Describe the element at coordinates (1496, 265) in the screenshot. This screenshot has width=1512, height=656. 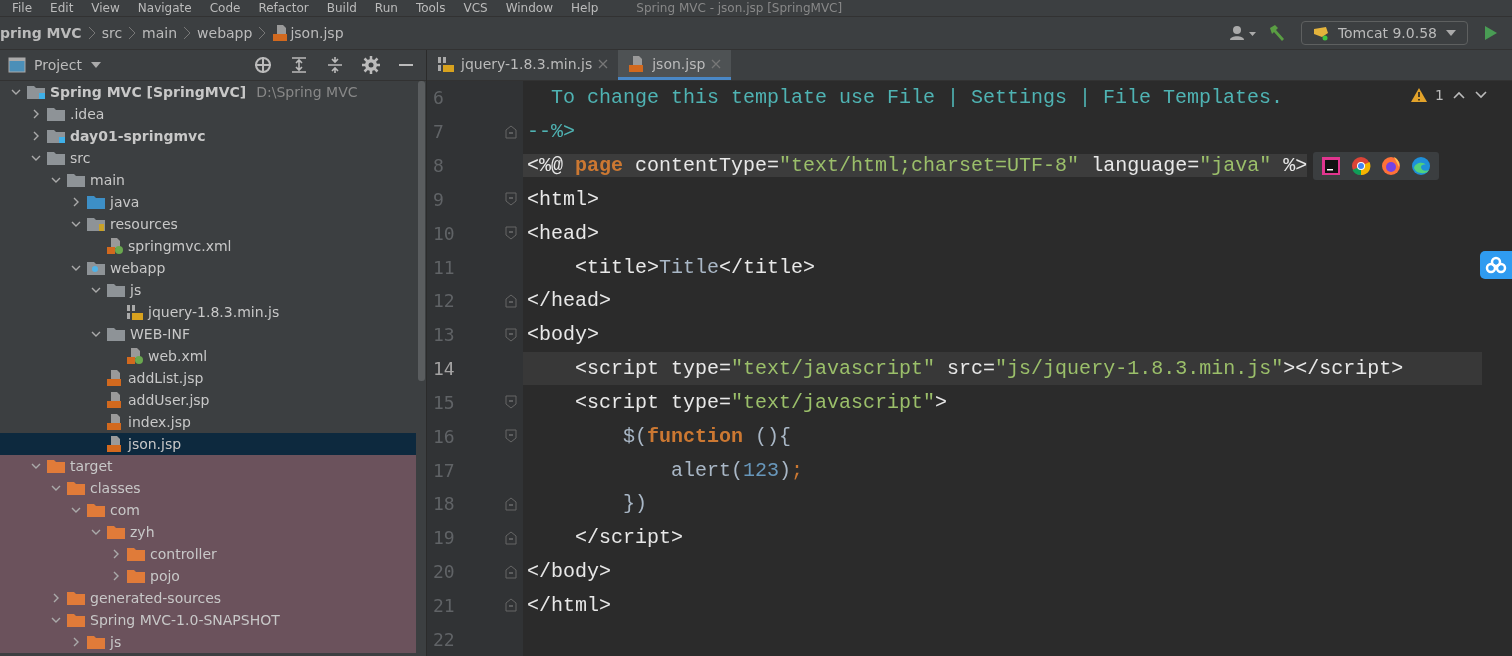
I see `cloud-button` at that location.